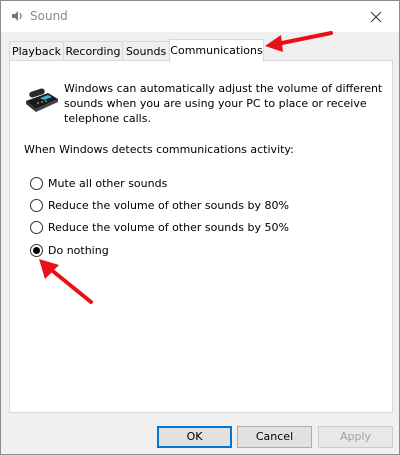  What do you see at coordinates (42, 100) in the screenshot?
I see `telephone-icon` at bounding box center [42, 100].